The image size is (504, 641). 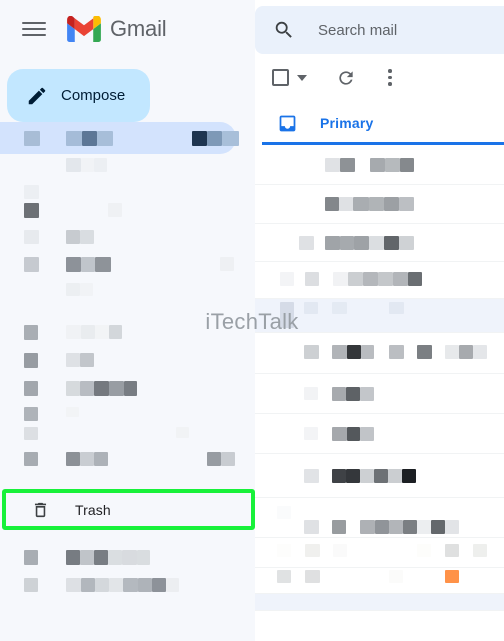 What do you see at coordinates (35, 29) in the screenshot?
I see `hamburger-menu-icon` at bounding box center [35, 29].